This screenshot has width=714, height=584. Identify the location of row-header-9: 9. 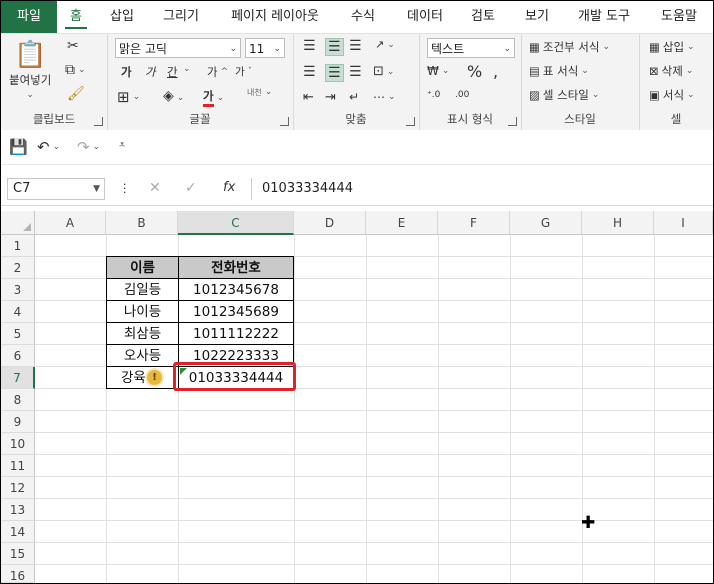
(18, 422).